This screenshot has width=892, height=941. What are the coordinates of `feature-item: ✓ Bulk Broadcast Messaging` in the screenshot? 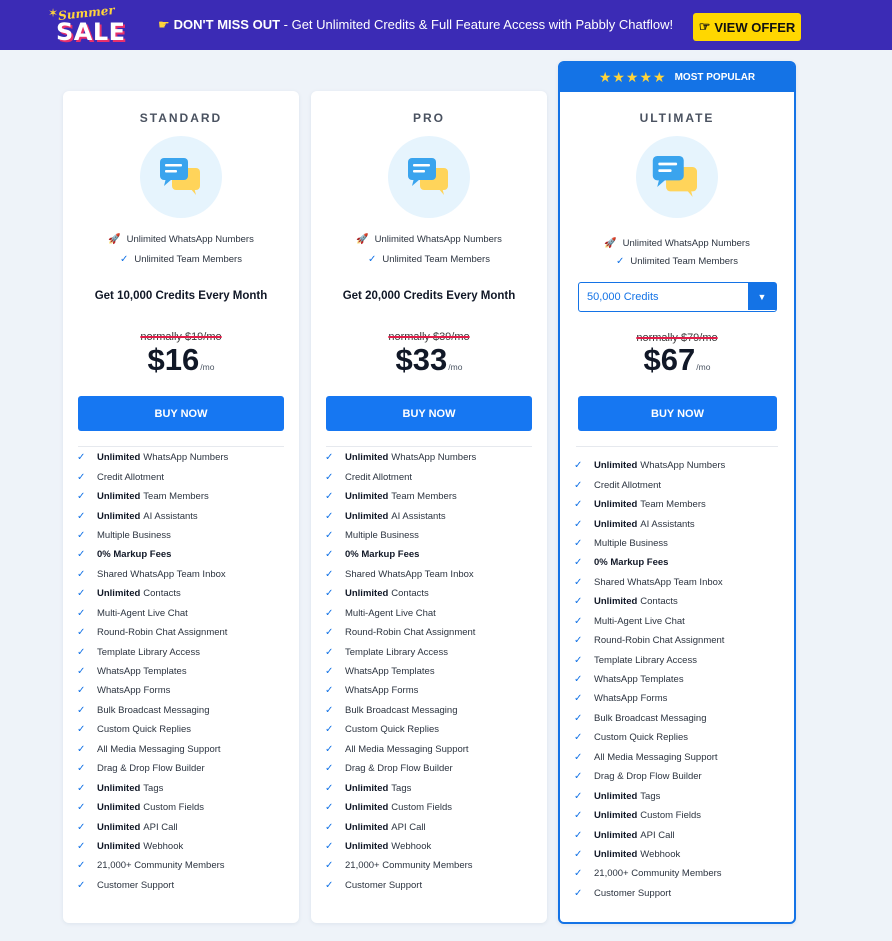 It's located at (679, 718).